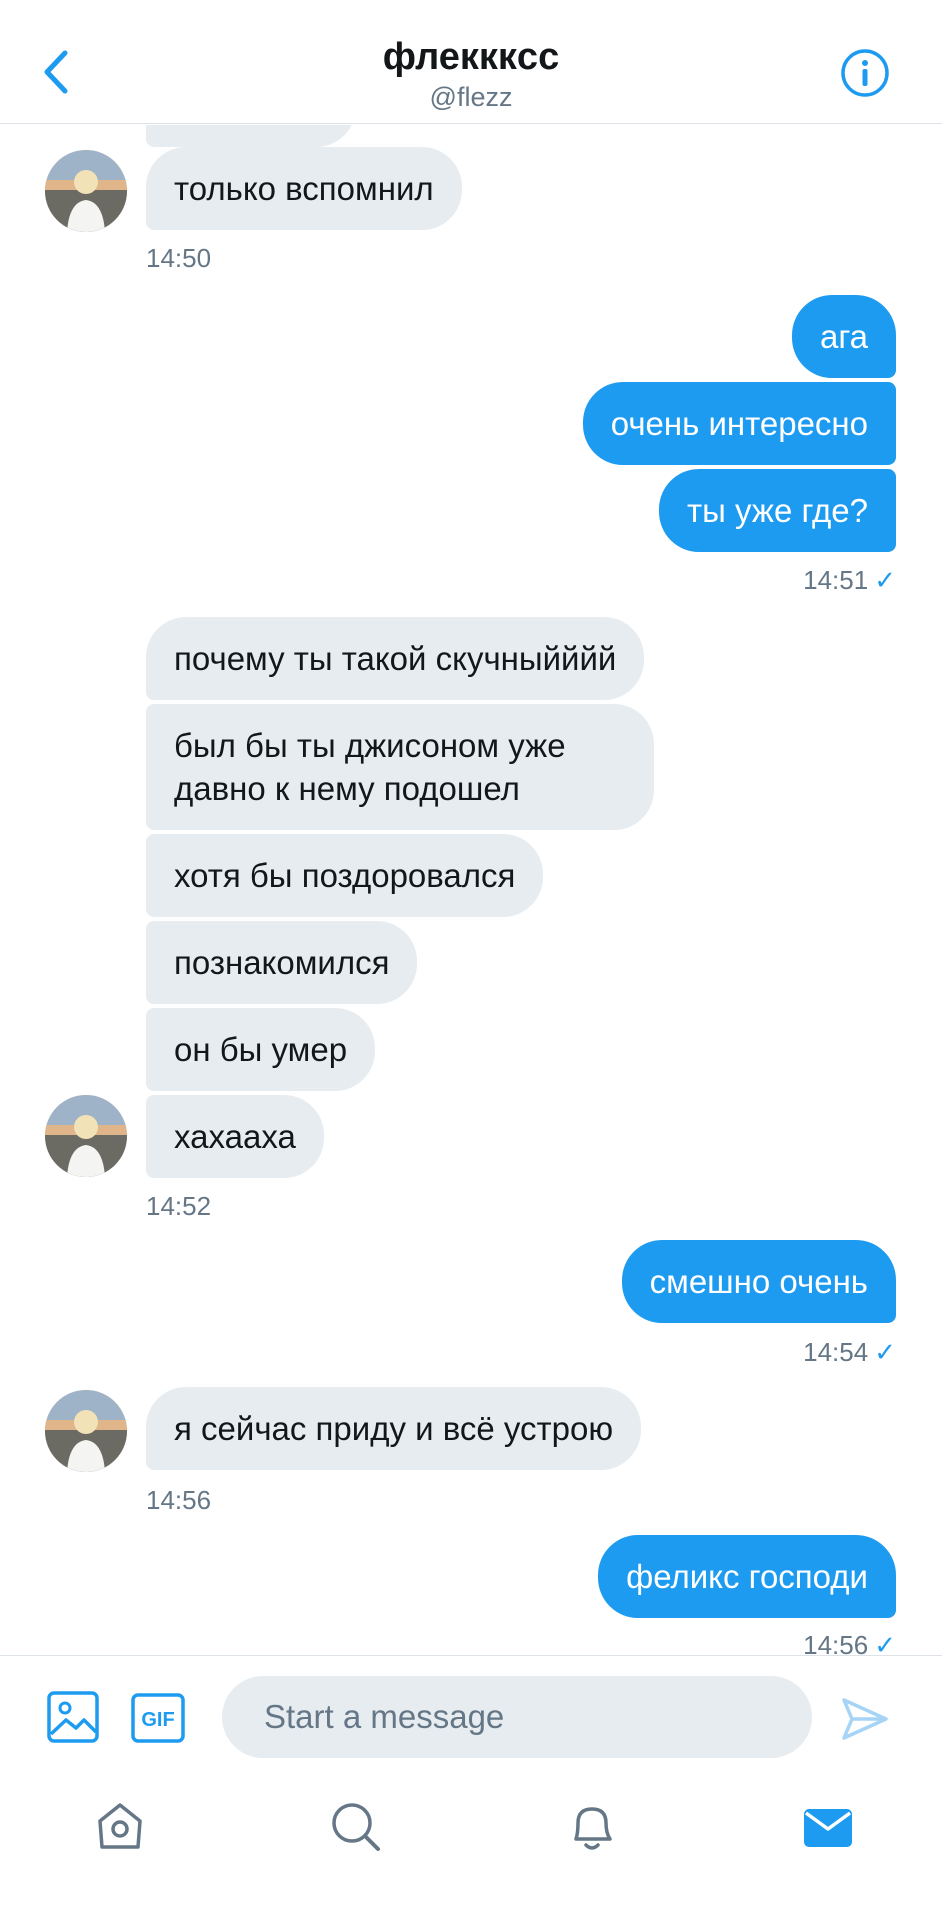 Image resolution: width=942 pixels, height=1920 pixels. Describe the element at coordinates (261, 1049) in the screenshot. I see `message-bubble: он бы умер` at that location.